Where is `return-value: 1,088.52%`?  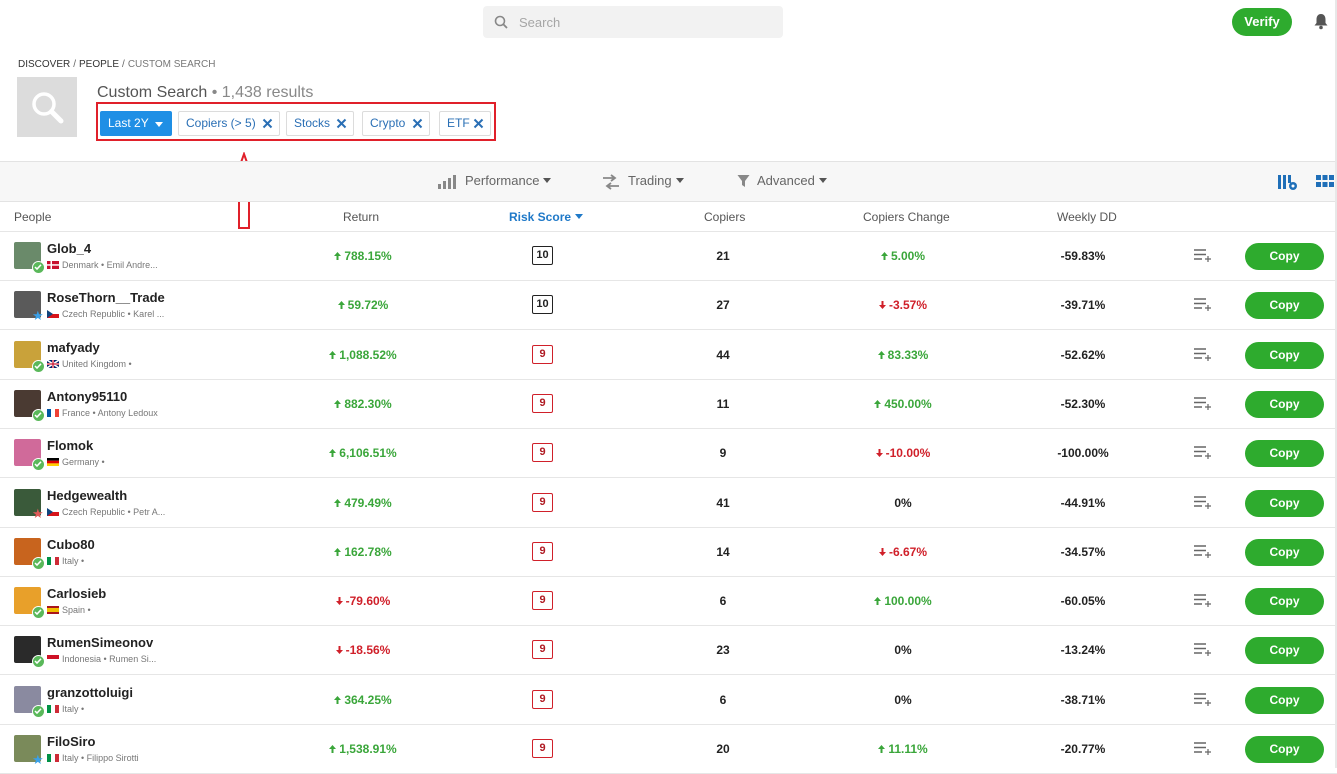 return-value: 1,088.52% is located at coordinates (363, 355).